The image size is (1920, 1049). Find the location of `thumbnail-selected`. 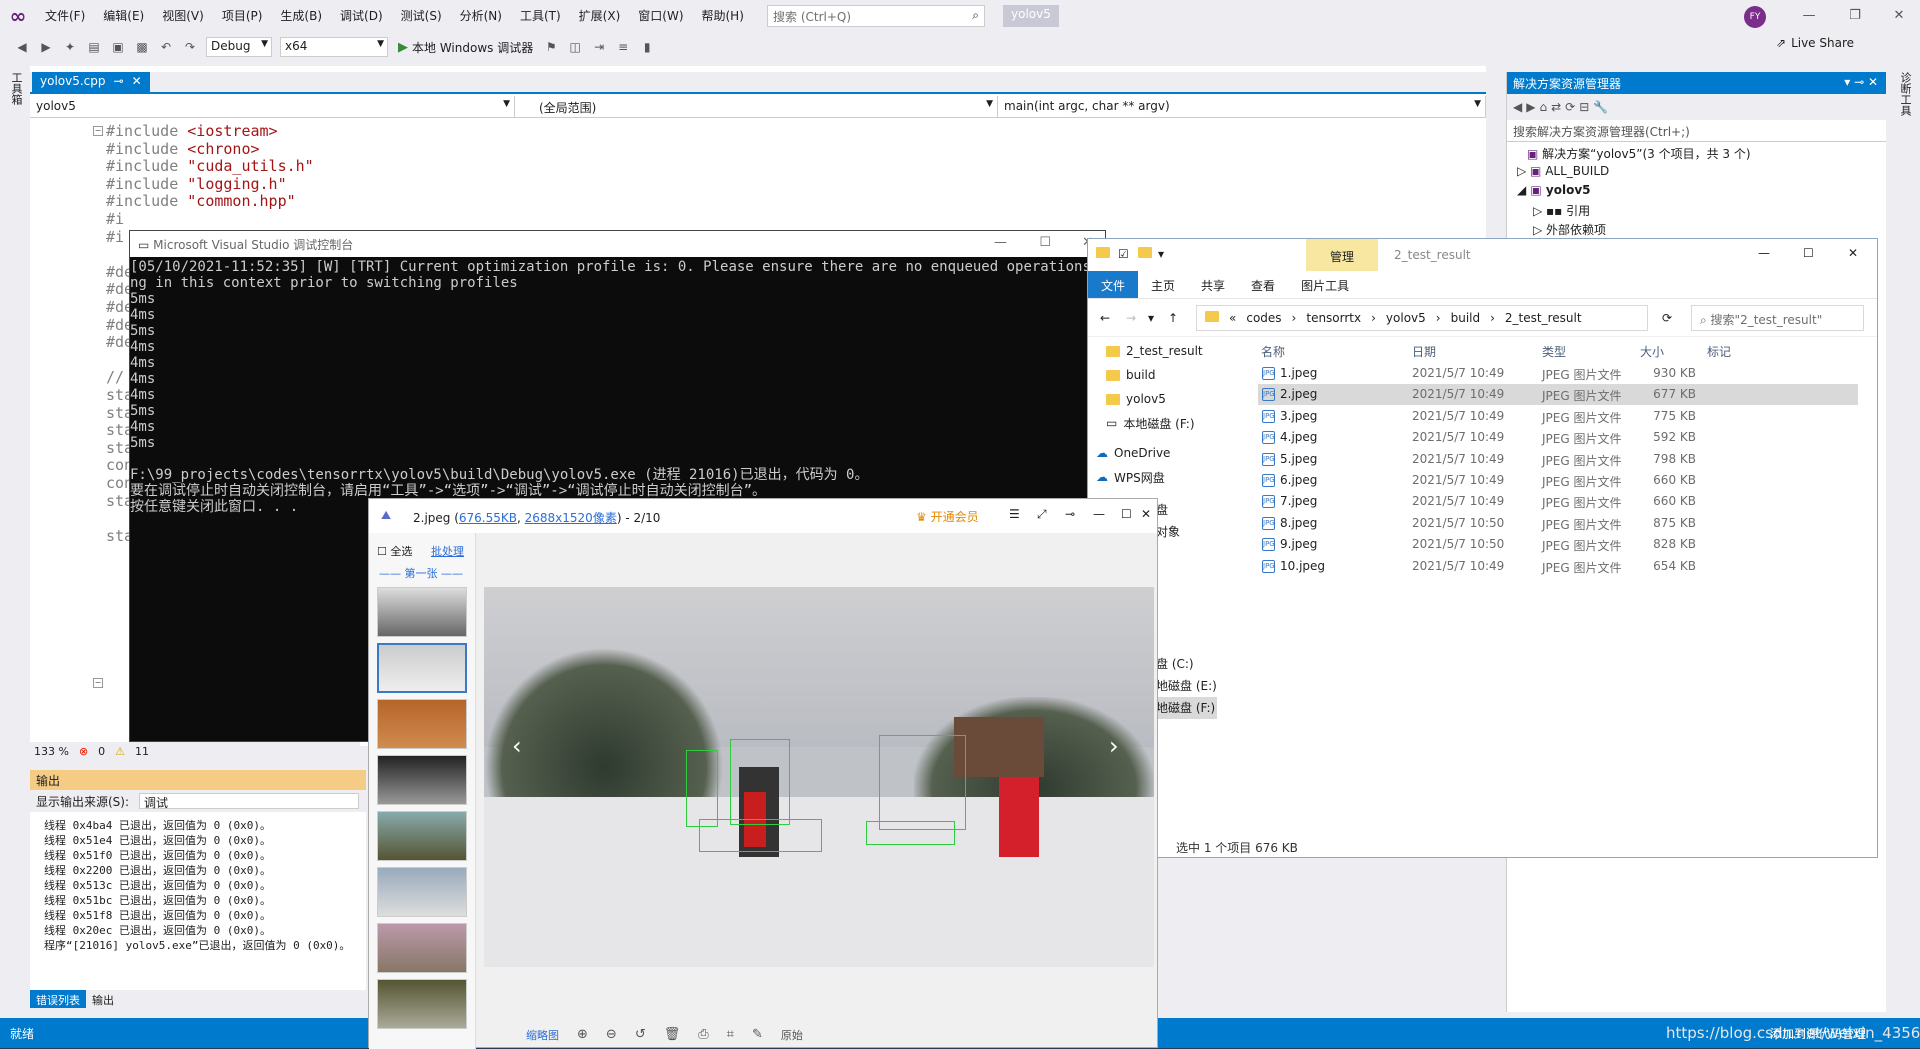

thumbnail-selected is located at coordinates (422, 668).